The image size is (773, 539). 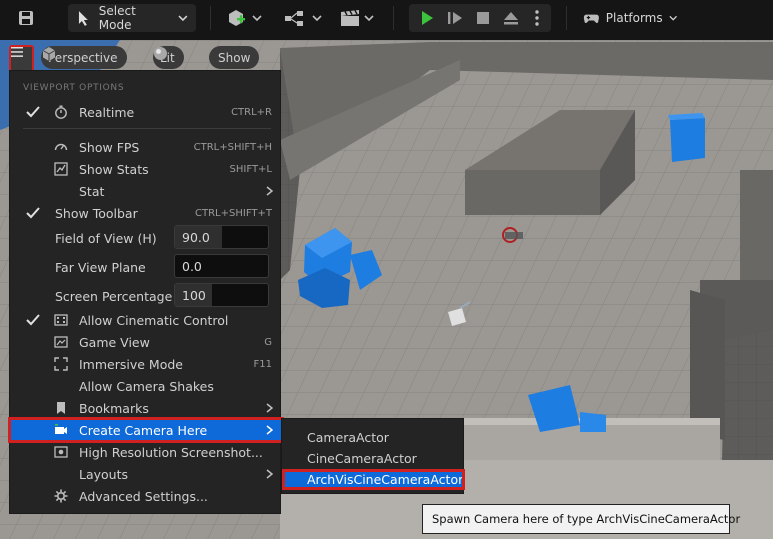 What do you see at coordinates (427, 18) in the screenshot?
I see `play-icon` at bounding box center [427, 18].